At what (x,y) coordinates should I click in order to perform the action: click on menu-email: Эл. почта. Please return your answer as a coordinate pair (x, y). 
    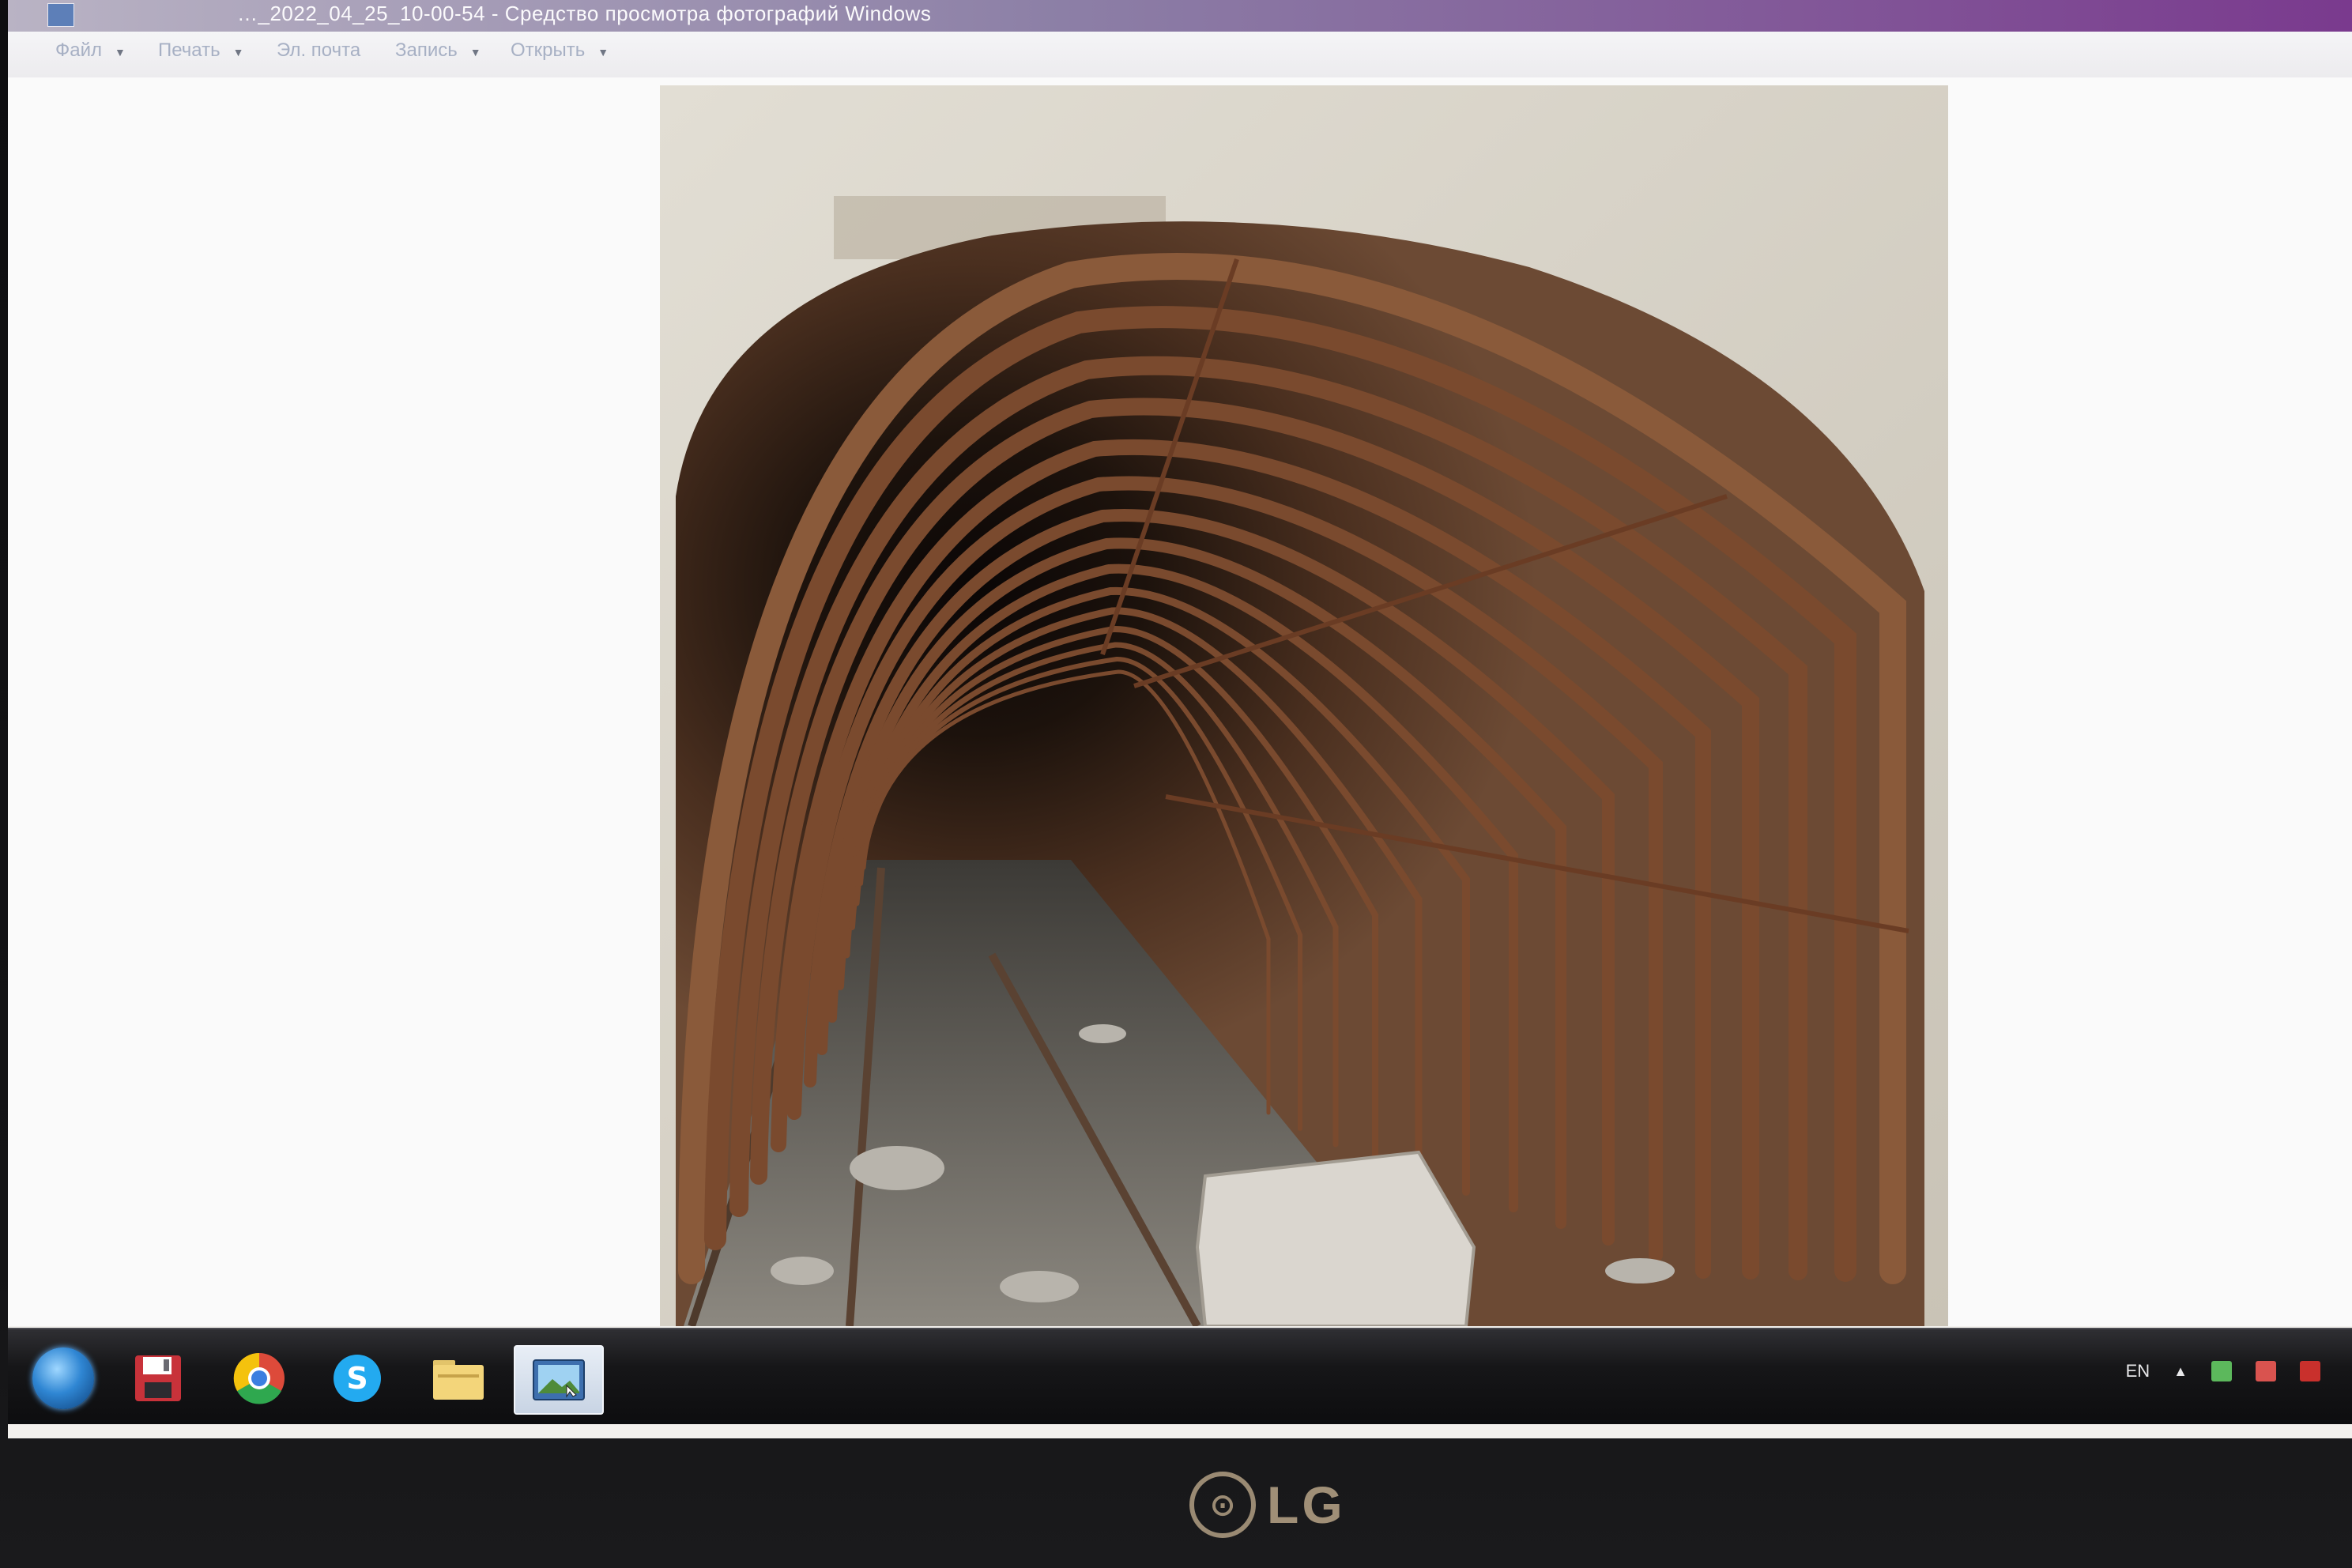
    Looking at the image, I should click on (318, 51).